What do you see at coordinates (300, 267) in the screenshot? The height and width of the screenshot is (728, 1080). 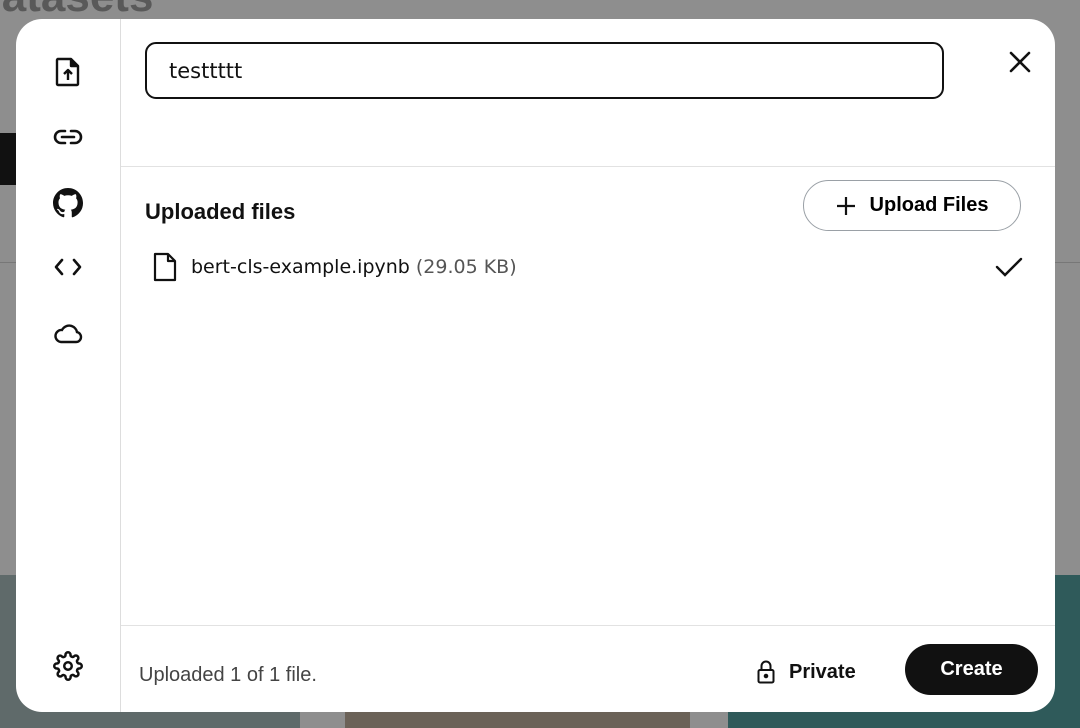 I see `file-name: bert-cls-example.ipynb` at bounding box center [300, 267].